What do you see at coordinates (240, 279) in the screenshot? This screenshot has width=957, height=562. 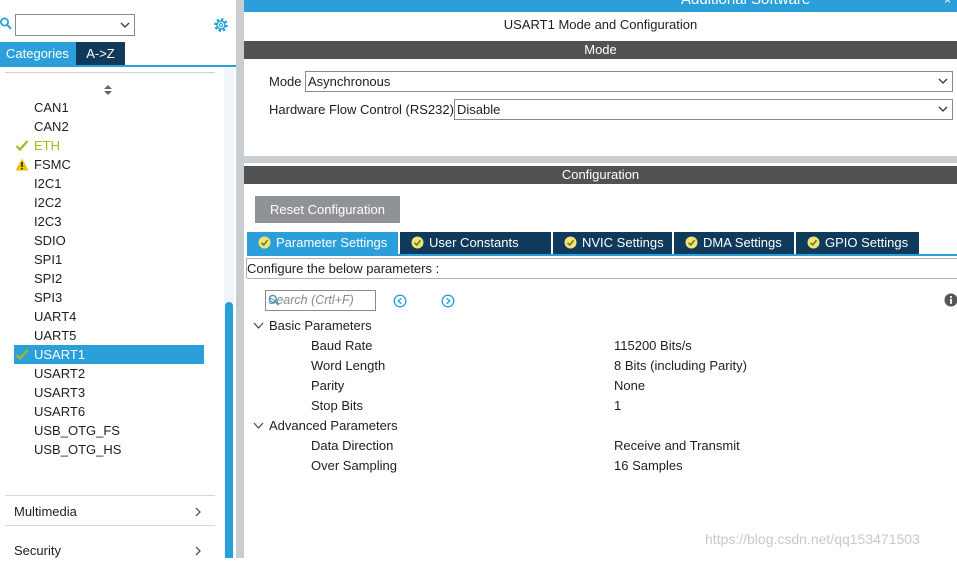 I see `panel-splitter` at bounding box center [240, 279].